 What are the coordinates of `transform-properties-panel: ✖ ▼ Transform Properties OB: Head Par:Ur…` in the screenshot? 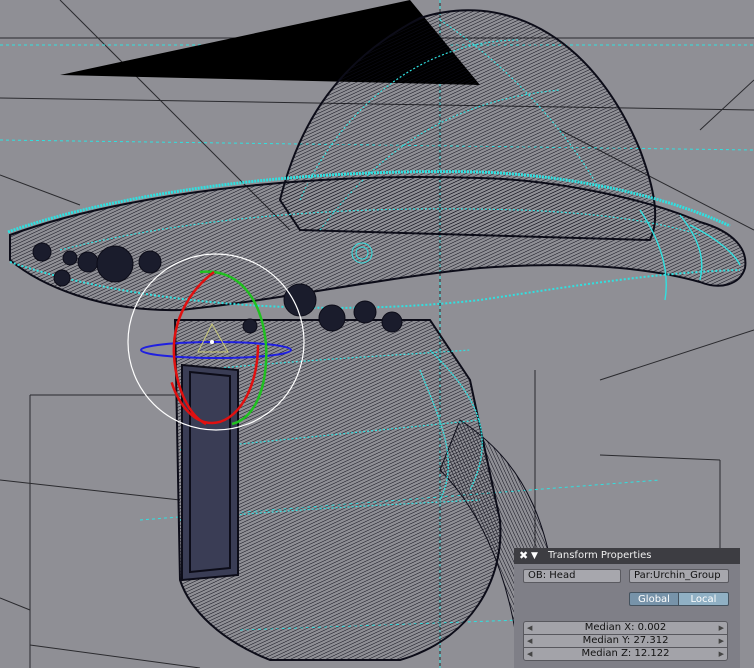 It's located at (627, 608).